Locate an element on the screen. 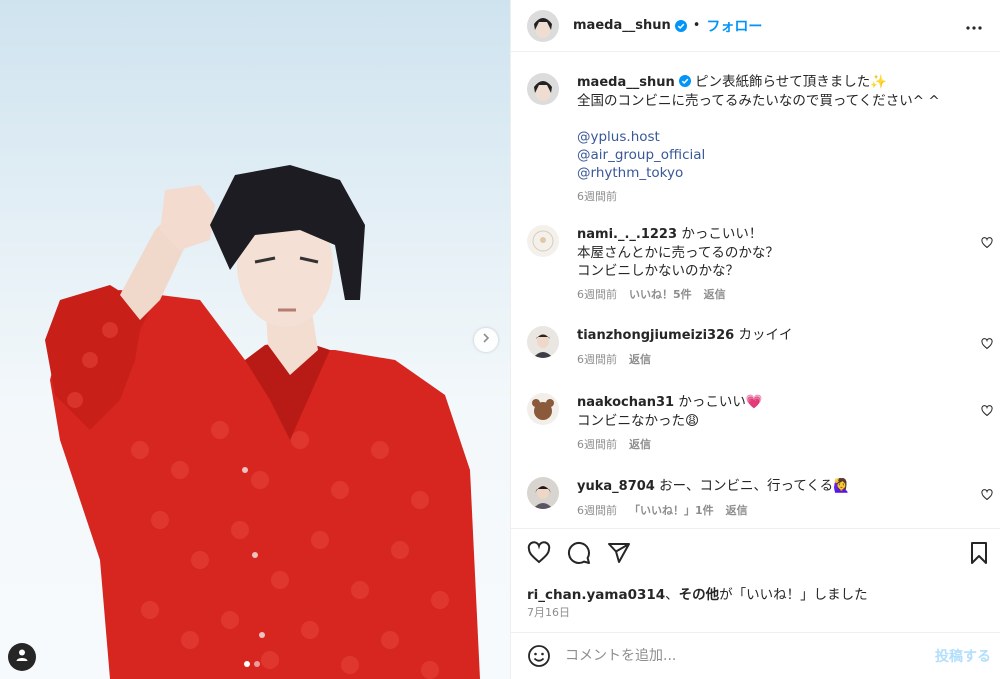  carousel-dot is located at coordinates (257, 664).